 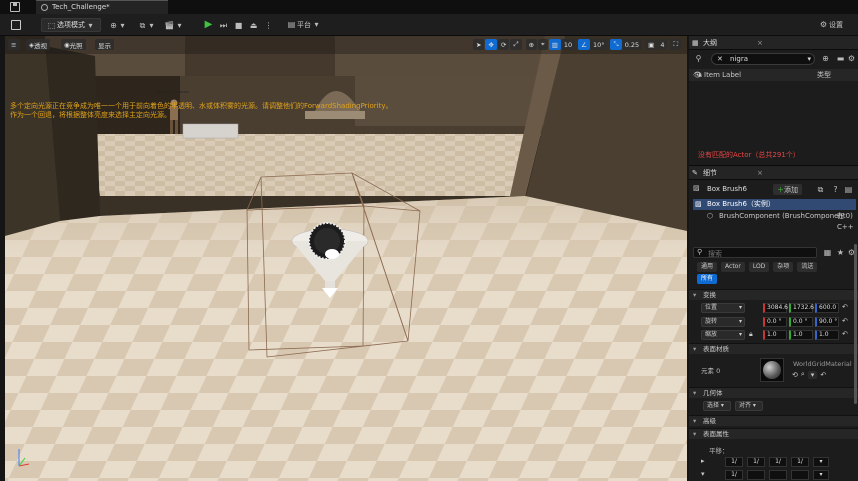 What do you see at coordinates (840, 252) in the screenshot?
I see `star-icon: ★` at bounding box center [840, 252].